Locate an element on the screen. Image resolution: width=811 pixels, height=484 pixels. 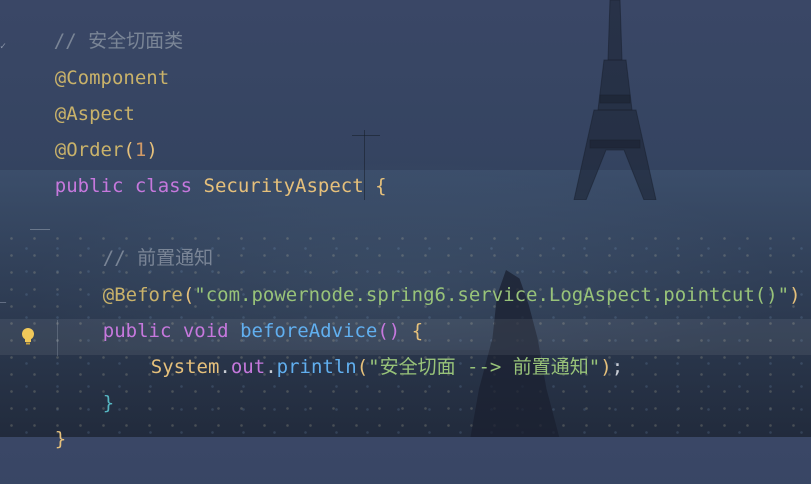
code-line-5: public class SecurityAspect { is located at coordinates (198, 169).